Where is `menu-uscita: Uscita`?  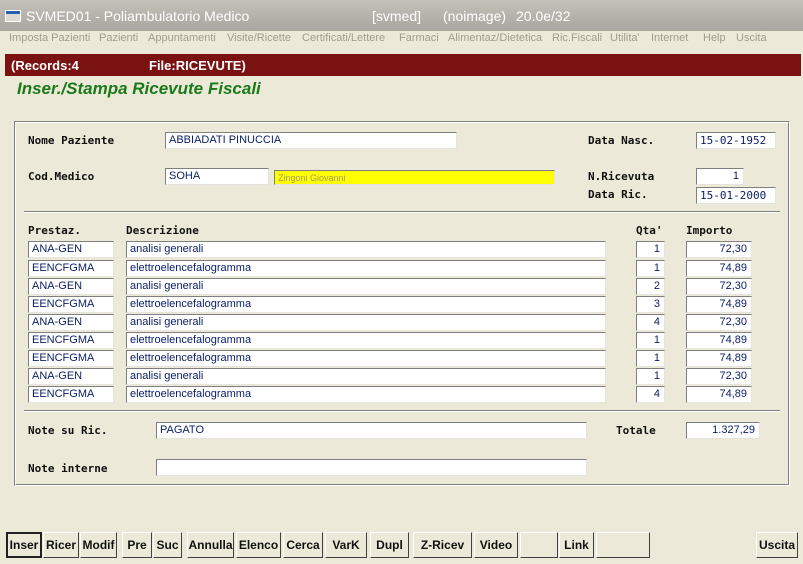
menu-uscita: Uscita is located at coordinates (751, 38).